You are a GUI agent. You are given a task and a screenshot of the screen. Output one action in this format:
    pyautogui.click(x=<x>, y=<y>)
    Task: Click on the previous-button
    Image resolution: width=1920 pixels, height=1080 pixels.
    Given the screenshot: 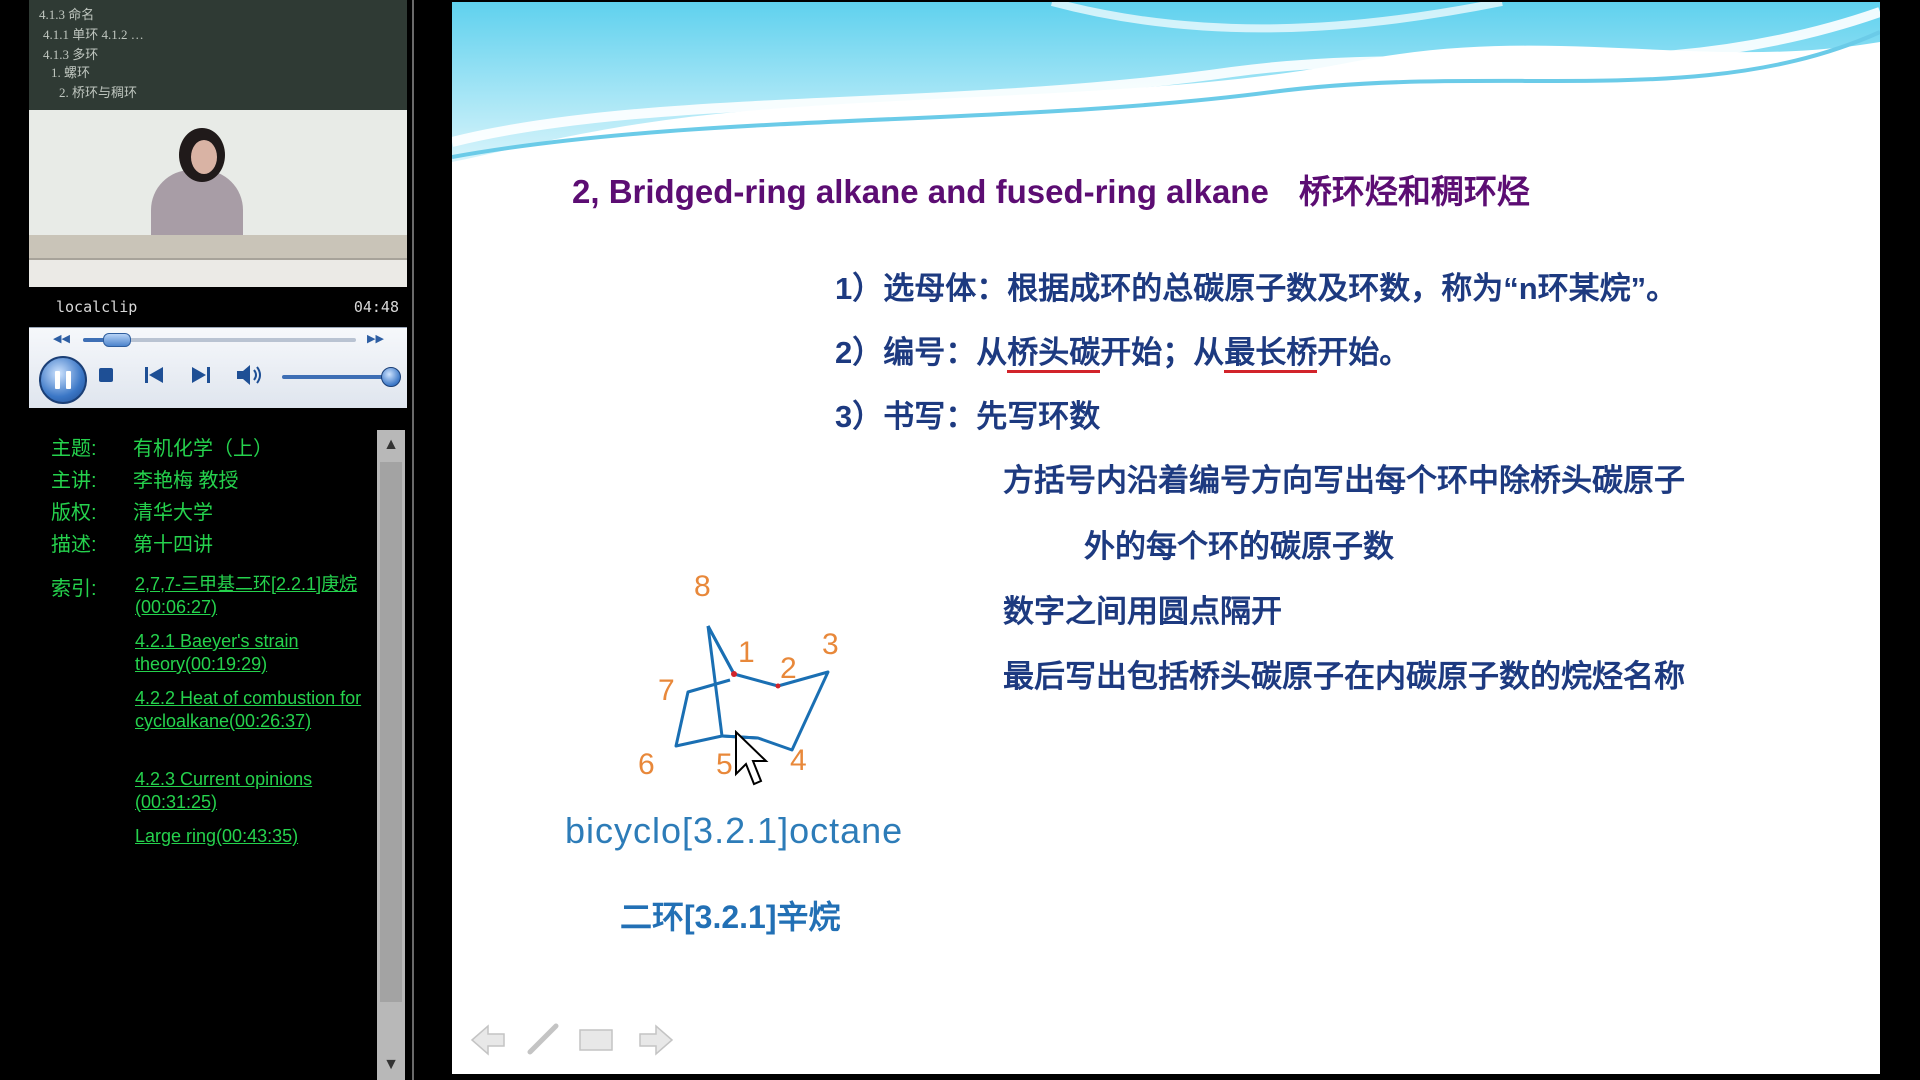 What is the action you would take?
    pyautogui.click(x=154, y=375)
    